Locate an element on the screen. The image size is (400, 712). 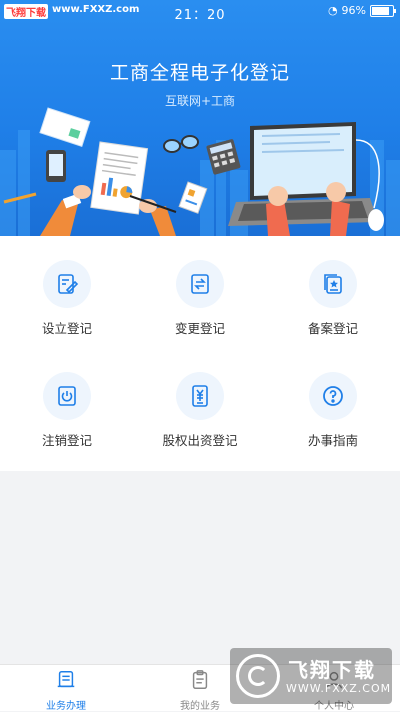
cancel-power-icon is located at coordinates (67, 396).